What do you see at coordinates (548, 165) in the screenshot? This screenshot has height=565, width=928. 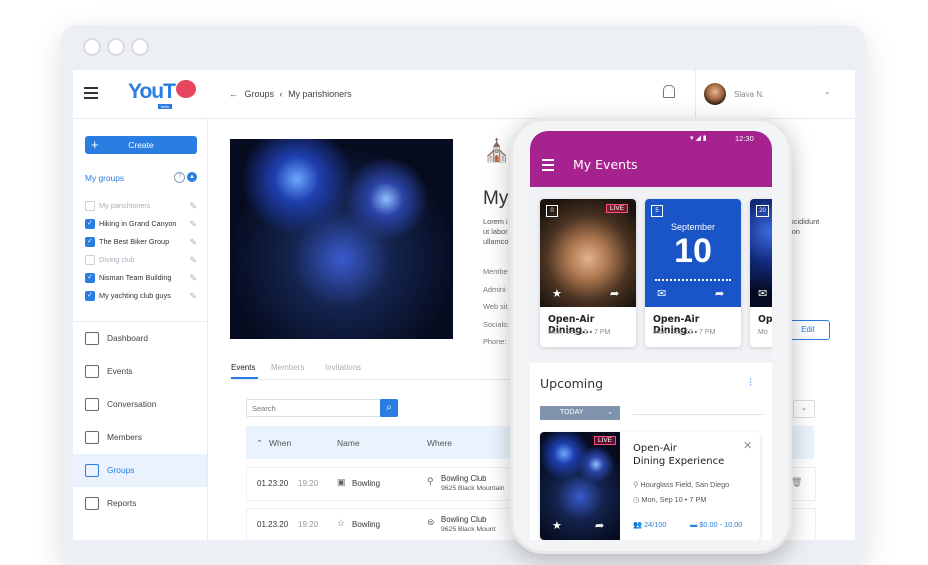 I see `phone-menu-icon` at bounding box center [548, 165].